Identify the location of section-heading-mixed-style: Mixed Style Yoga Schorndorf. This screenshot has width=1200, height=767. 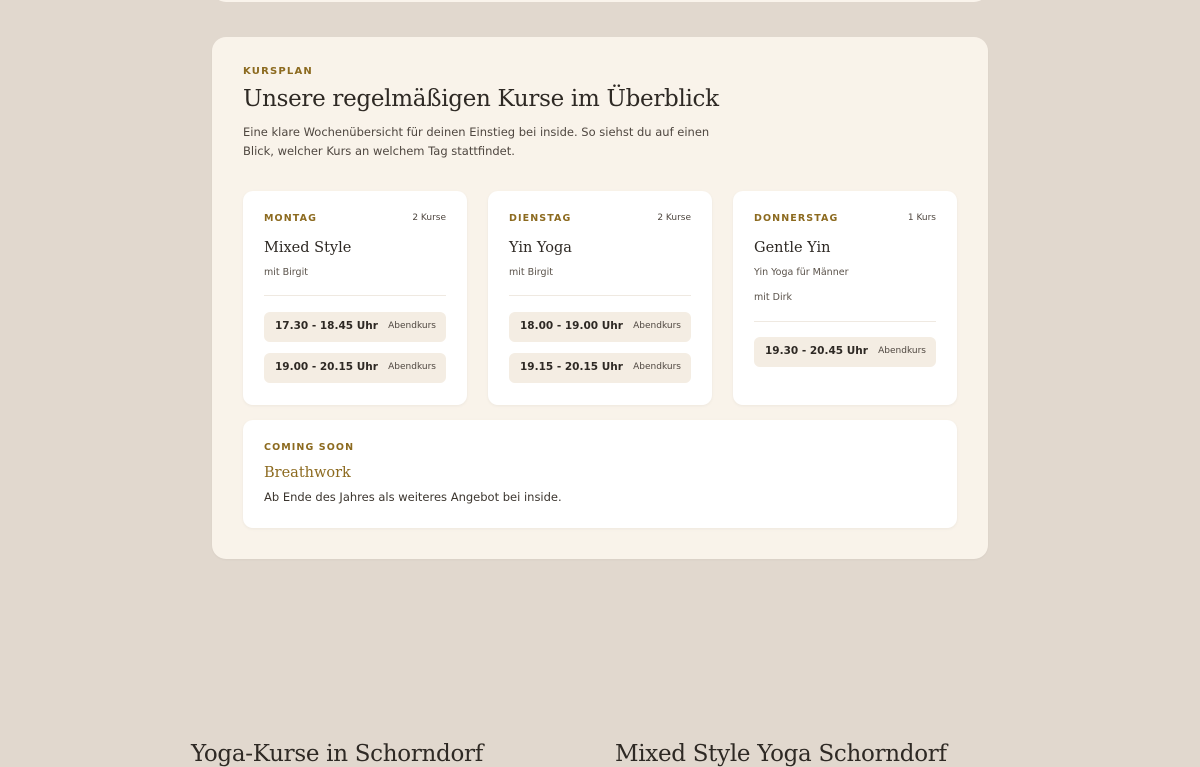
(781, 754).